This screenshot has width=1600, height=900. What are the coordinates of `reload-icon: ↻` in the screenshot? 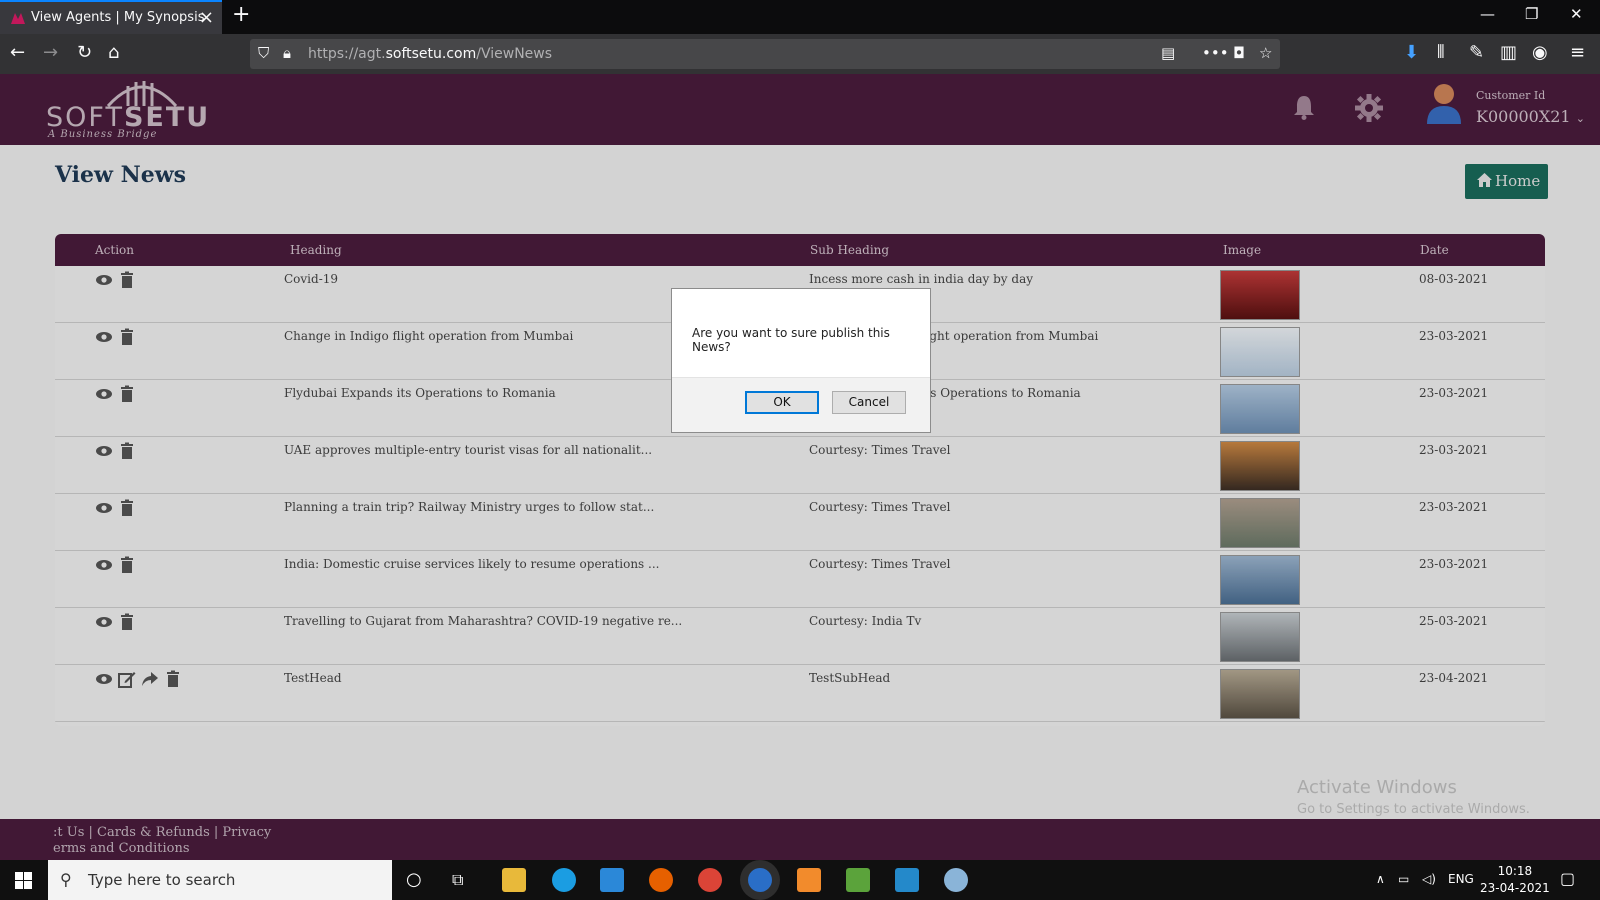 It's located at (84, 52).